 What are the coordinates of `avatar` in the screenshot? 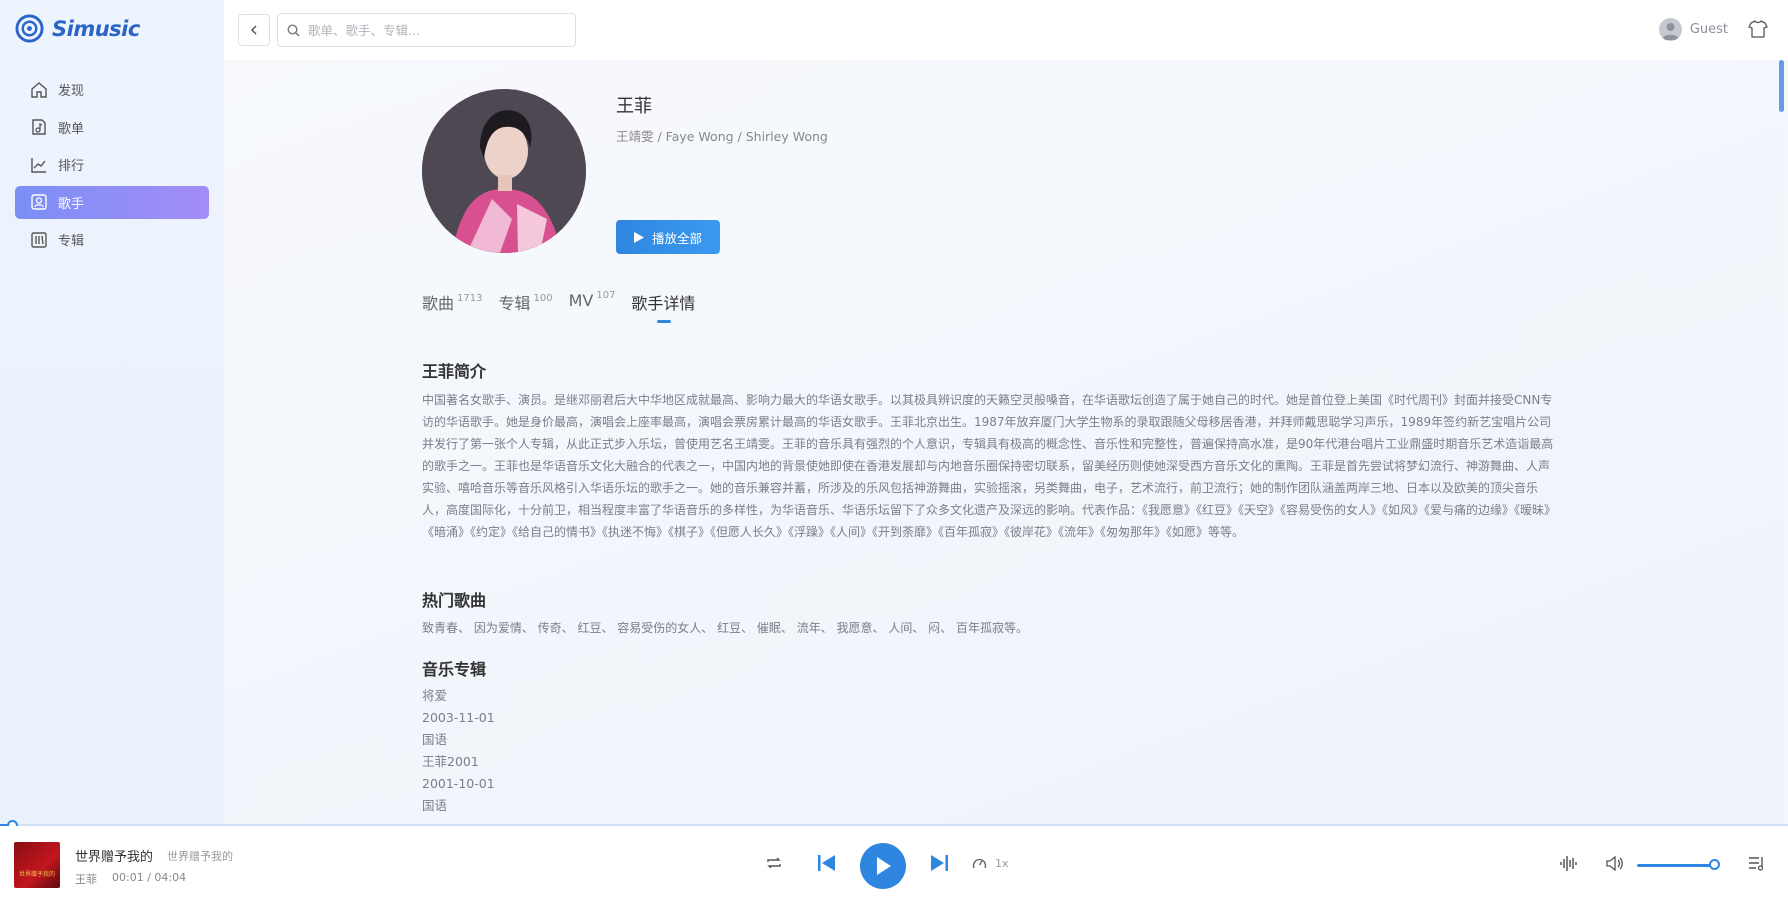 It's located at (1670, 29).